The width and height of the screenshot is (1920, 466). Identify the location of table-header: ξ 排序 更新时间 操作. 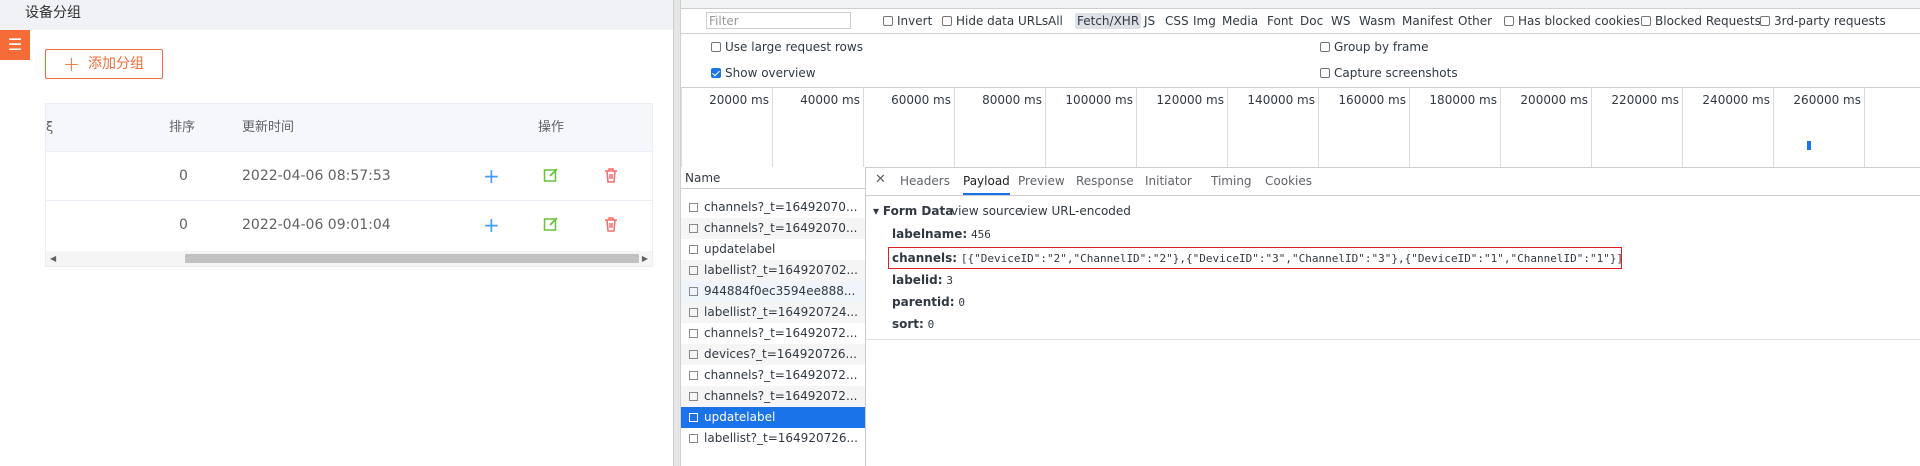
(349, 127).